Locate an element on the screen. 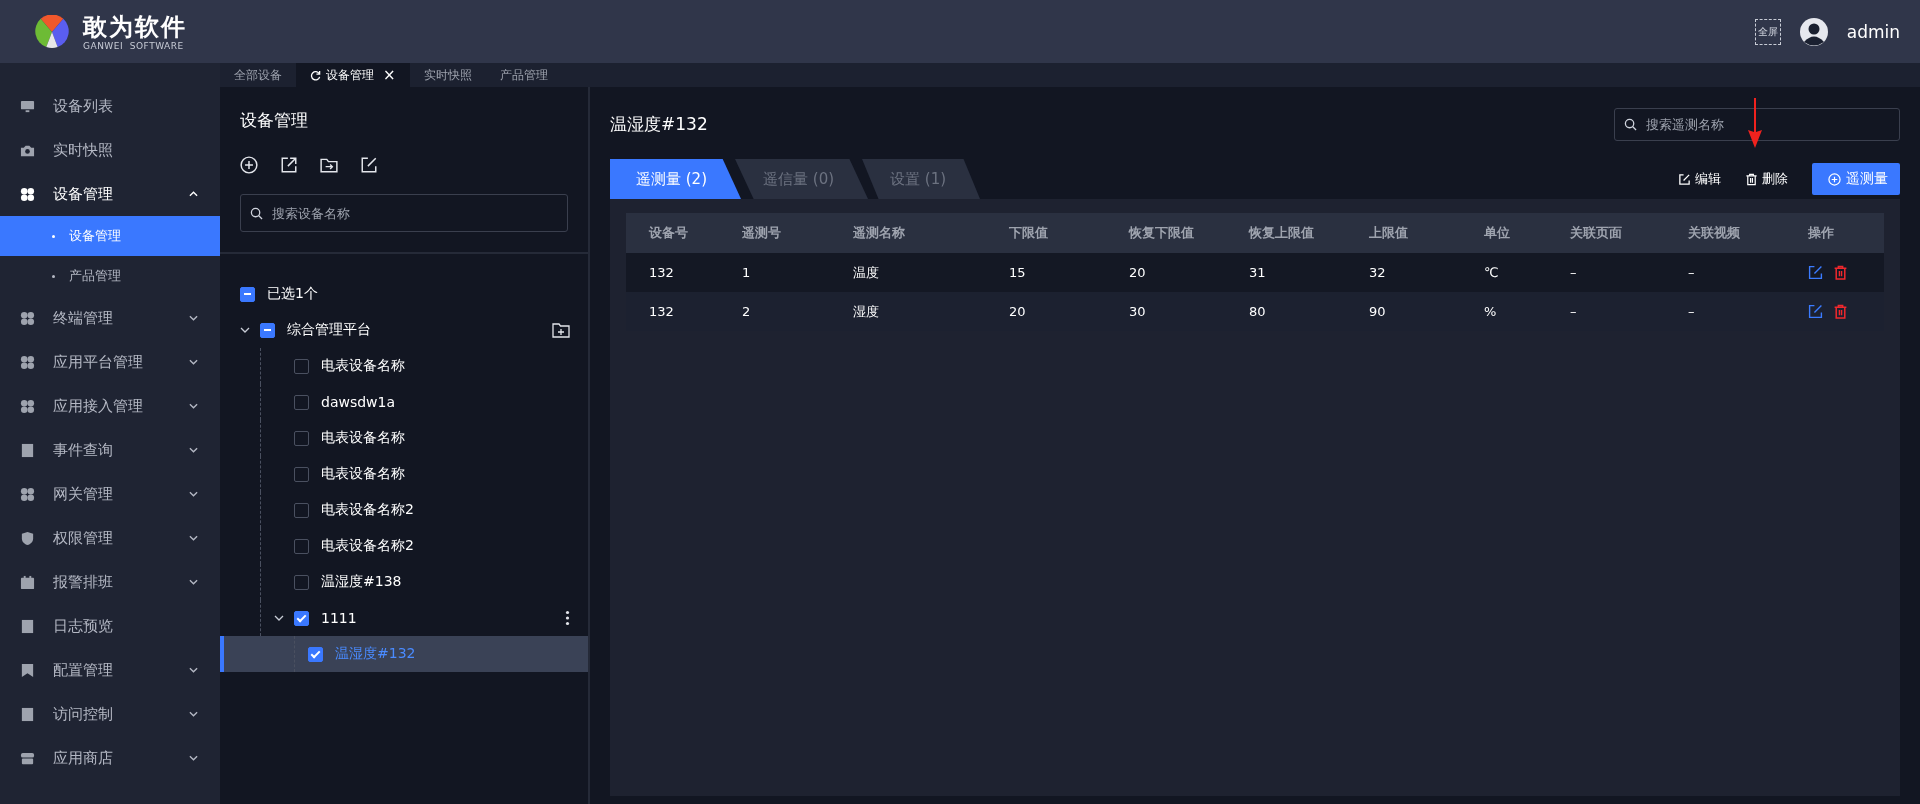 Image resolution: width=1920 pixels, height=804 pixels. column-header: 关联页面 is located at coordinates (1596, 233).